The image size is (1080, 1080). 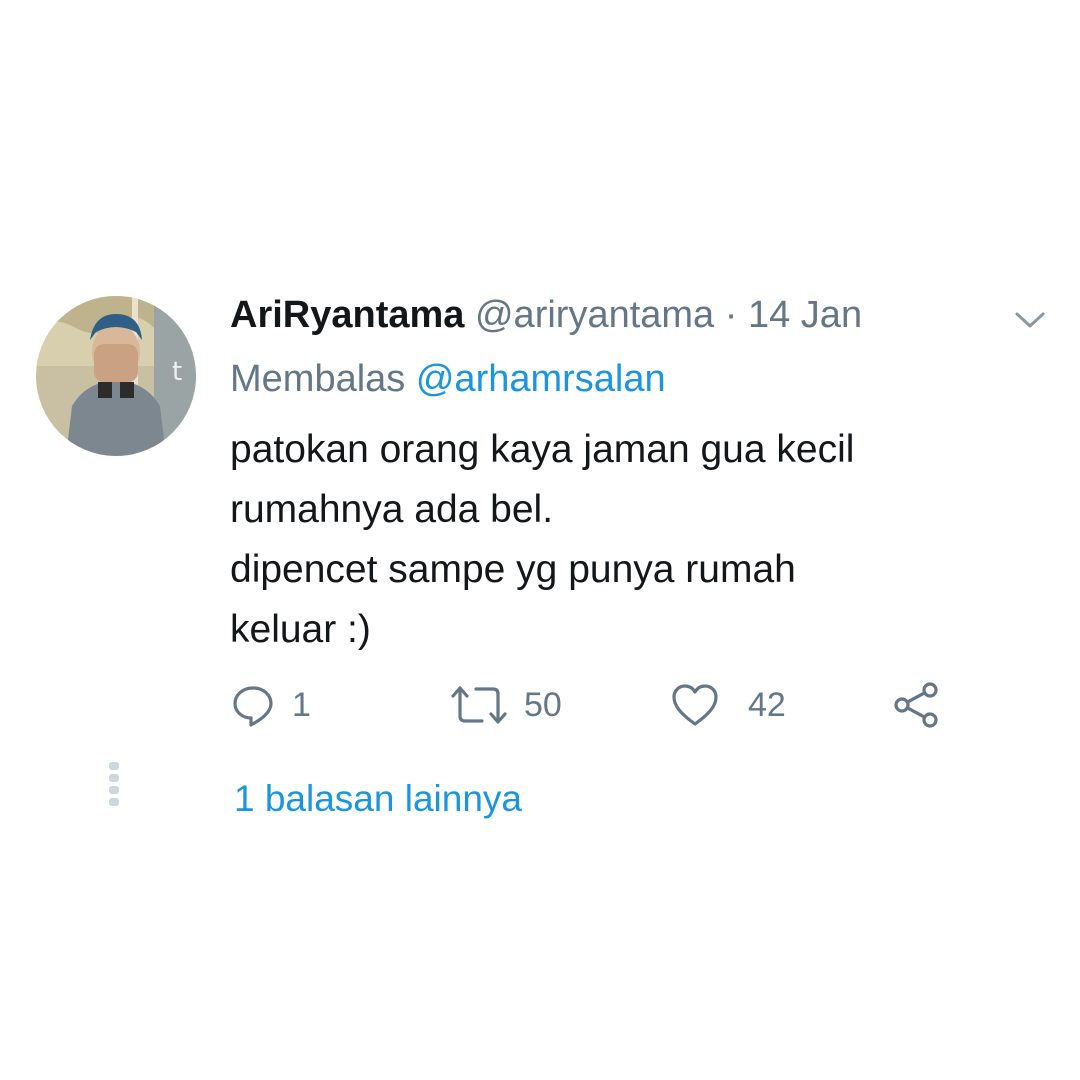 I want to click on retweet-count: 50, so click(x=543, y=704).